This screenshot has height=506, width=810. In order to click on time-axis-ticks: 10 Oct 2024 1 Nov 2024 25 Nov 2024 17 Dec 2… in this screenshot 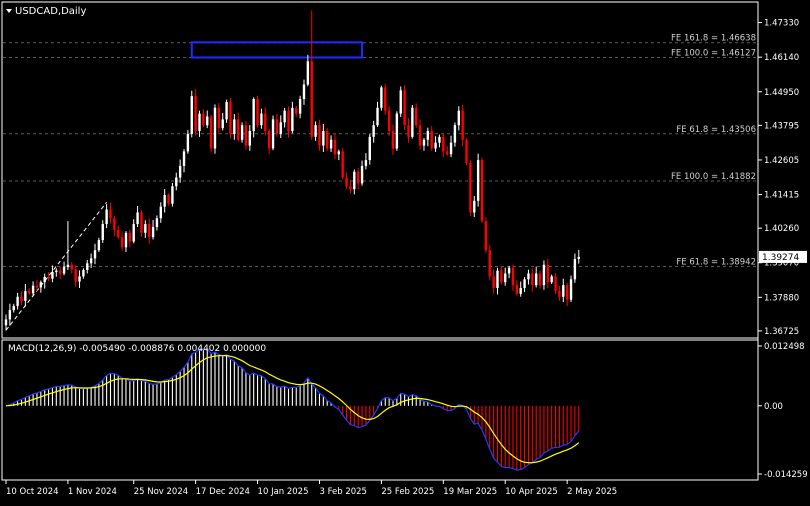, I will do `click(311, 488)`.